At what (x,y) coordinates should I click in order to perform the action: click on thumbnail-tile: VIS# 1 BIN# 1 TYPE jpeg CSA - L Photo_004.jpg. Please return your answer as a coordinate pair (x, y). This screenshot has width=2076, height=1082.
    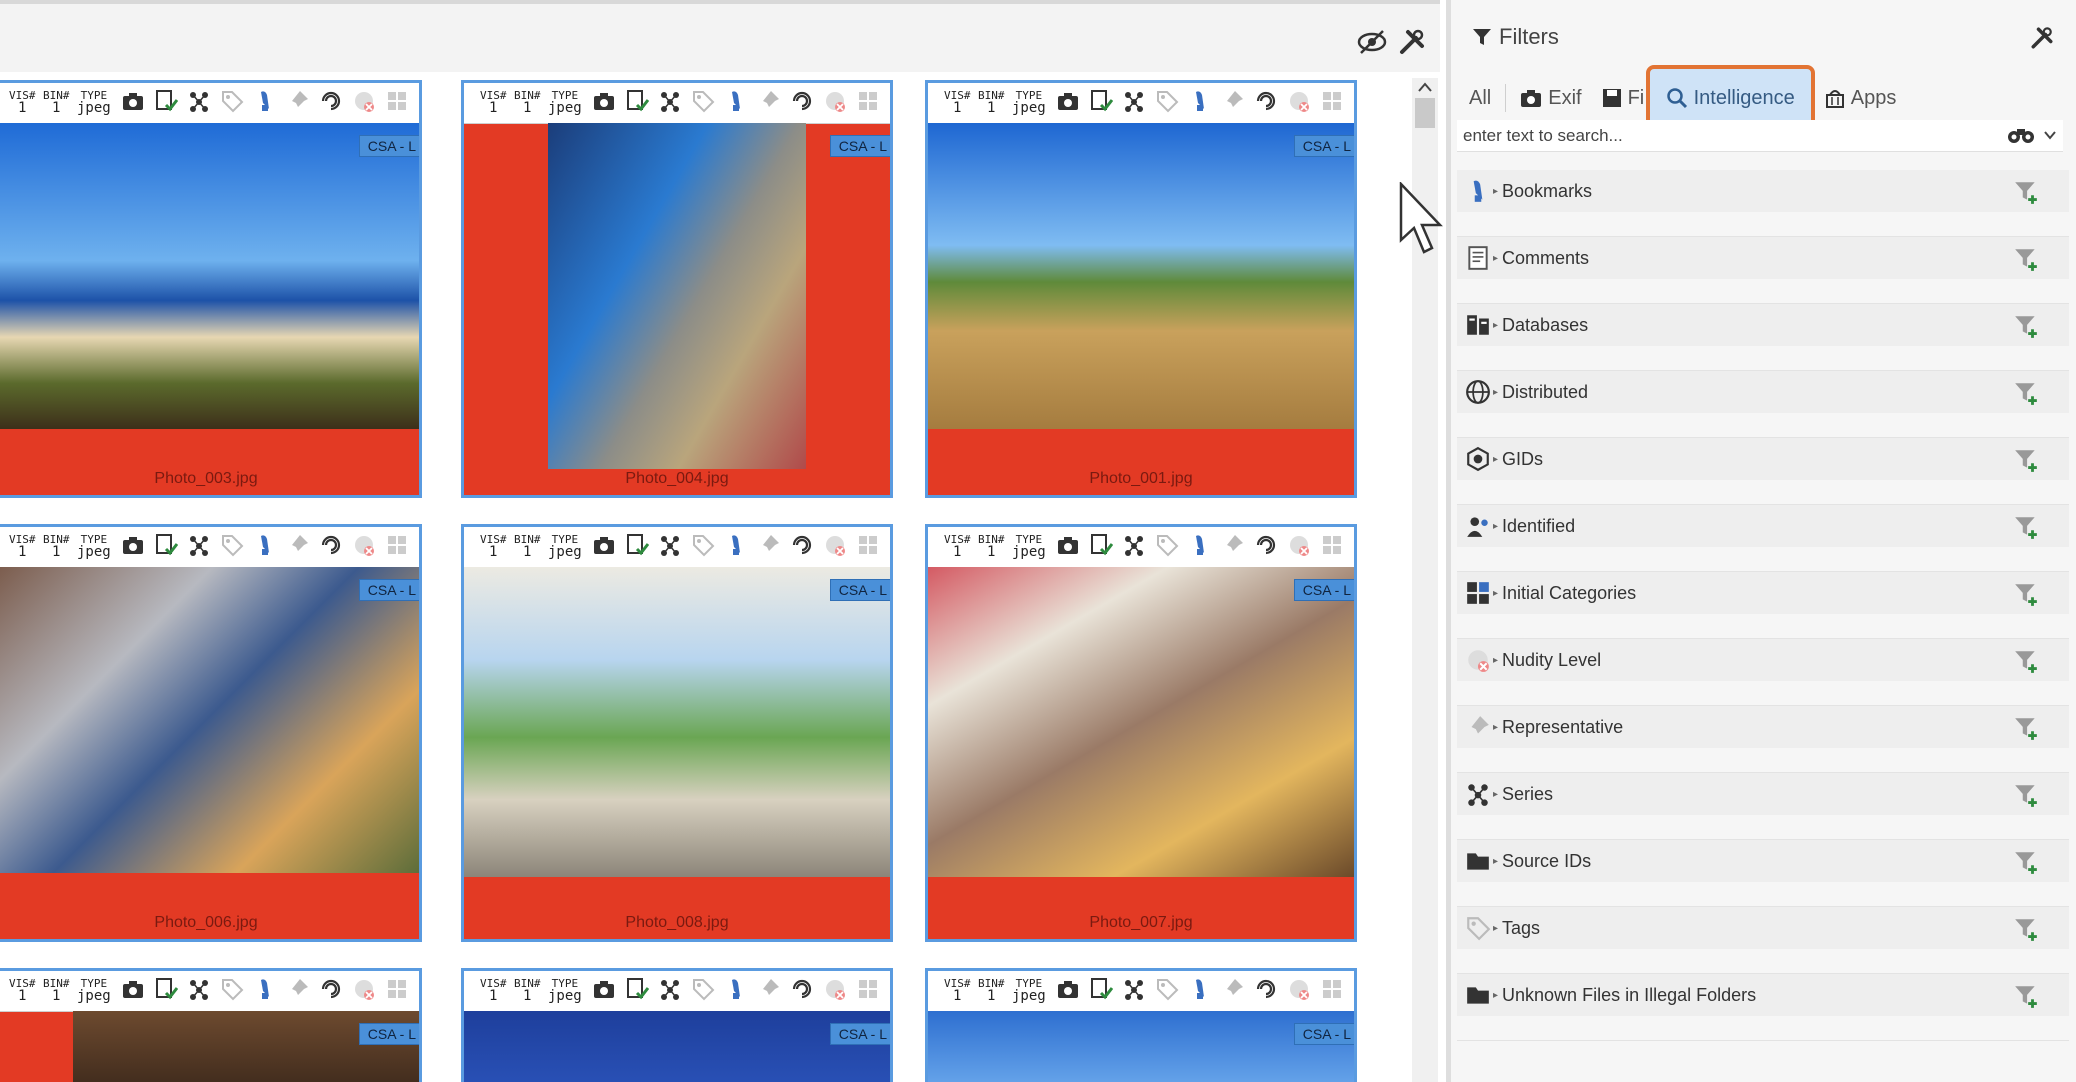
    Looking at the image, I should click on (677, 289).